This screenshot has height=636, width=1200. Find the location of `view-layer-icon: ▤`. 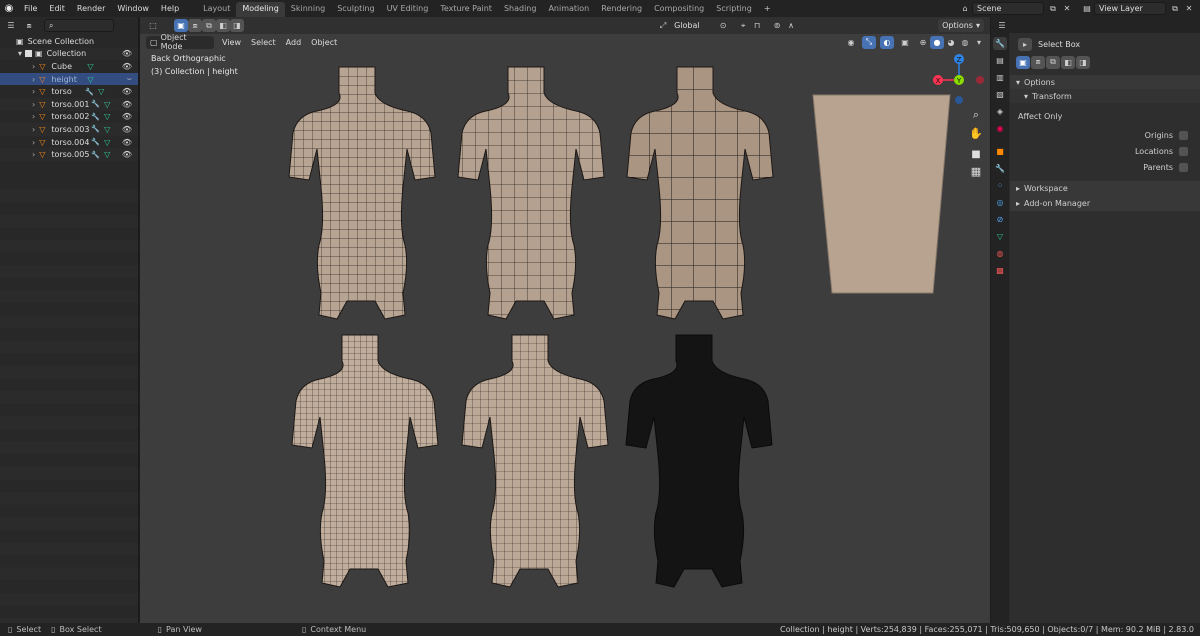

view-layer-icon: ▤ is located at coordinates (1087, 8).